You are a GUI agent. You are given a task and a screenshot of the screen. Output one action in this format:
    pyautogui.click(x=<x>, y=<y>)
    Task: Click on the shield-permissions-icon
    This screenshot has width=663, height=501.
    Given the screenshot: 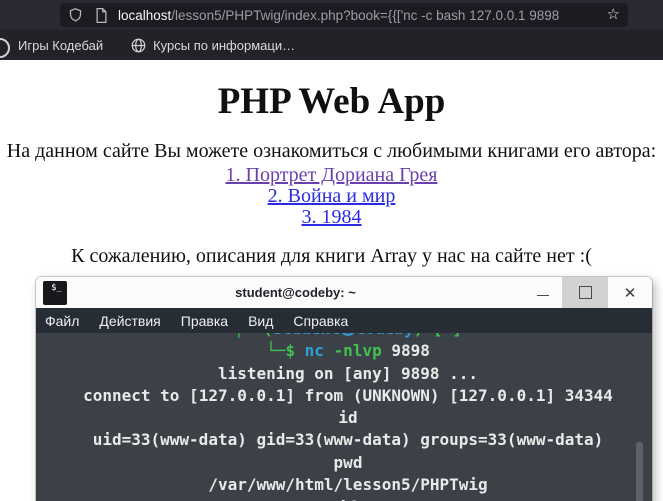 What is the action you would take?
    pyautogui.click(x=75, y=15)
    